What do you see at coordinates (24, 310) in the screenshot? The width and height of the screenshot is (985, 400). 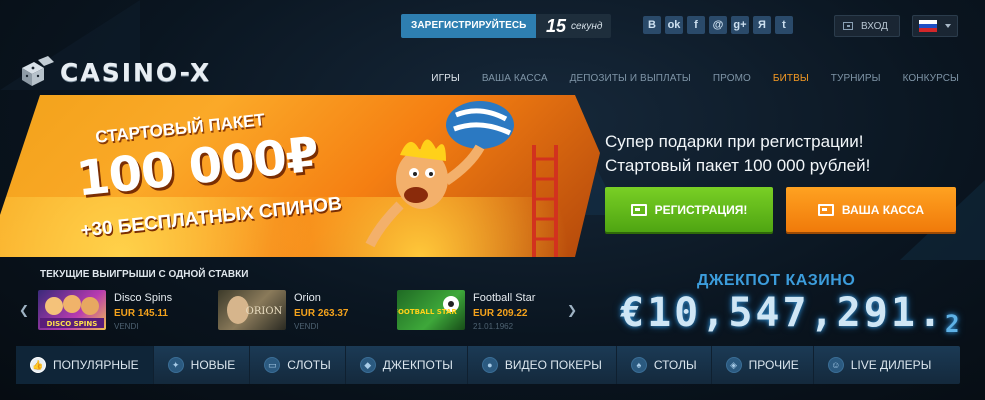 I see `chevron-left-icon: ❮` at bounding box center [24, 310].